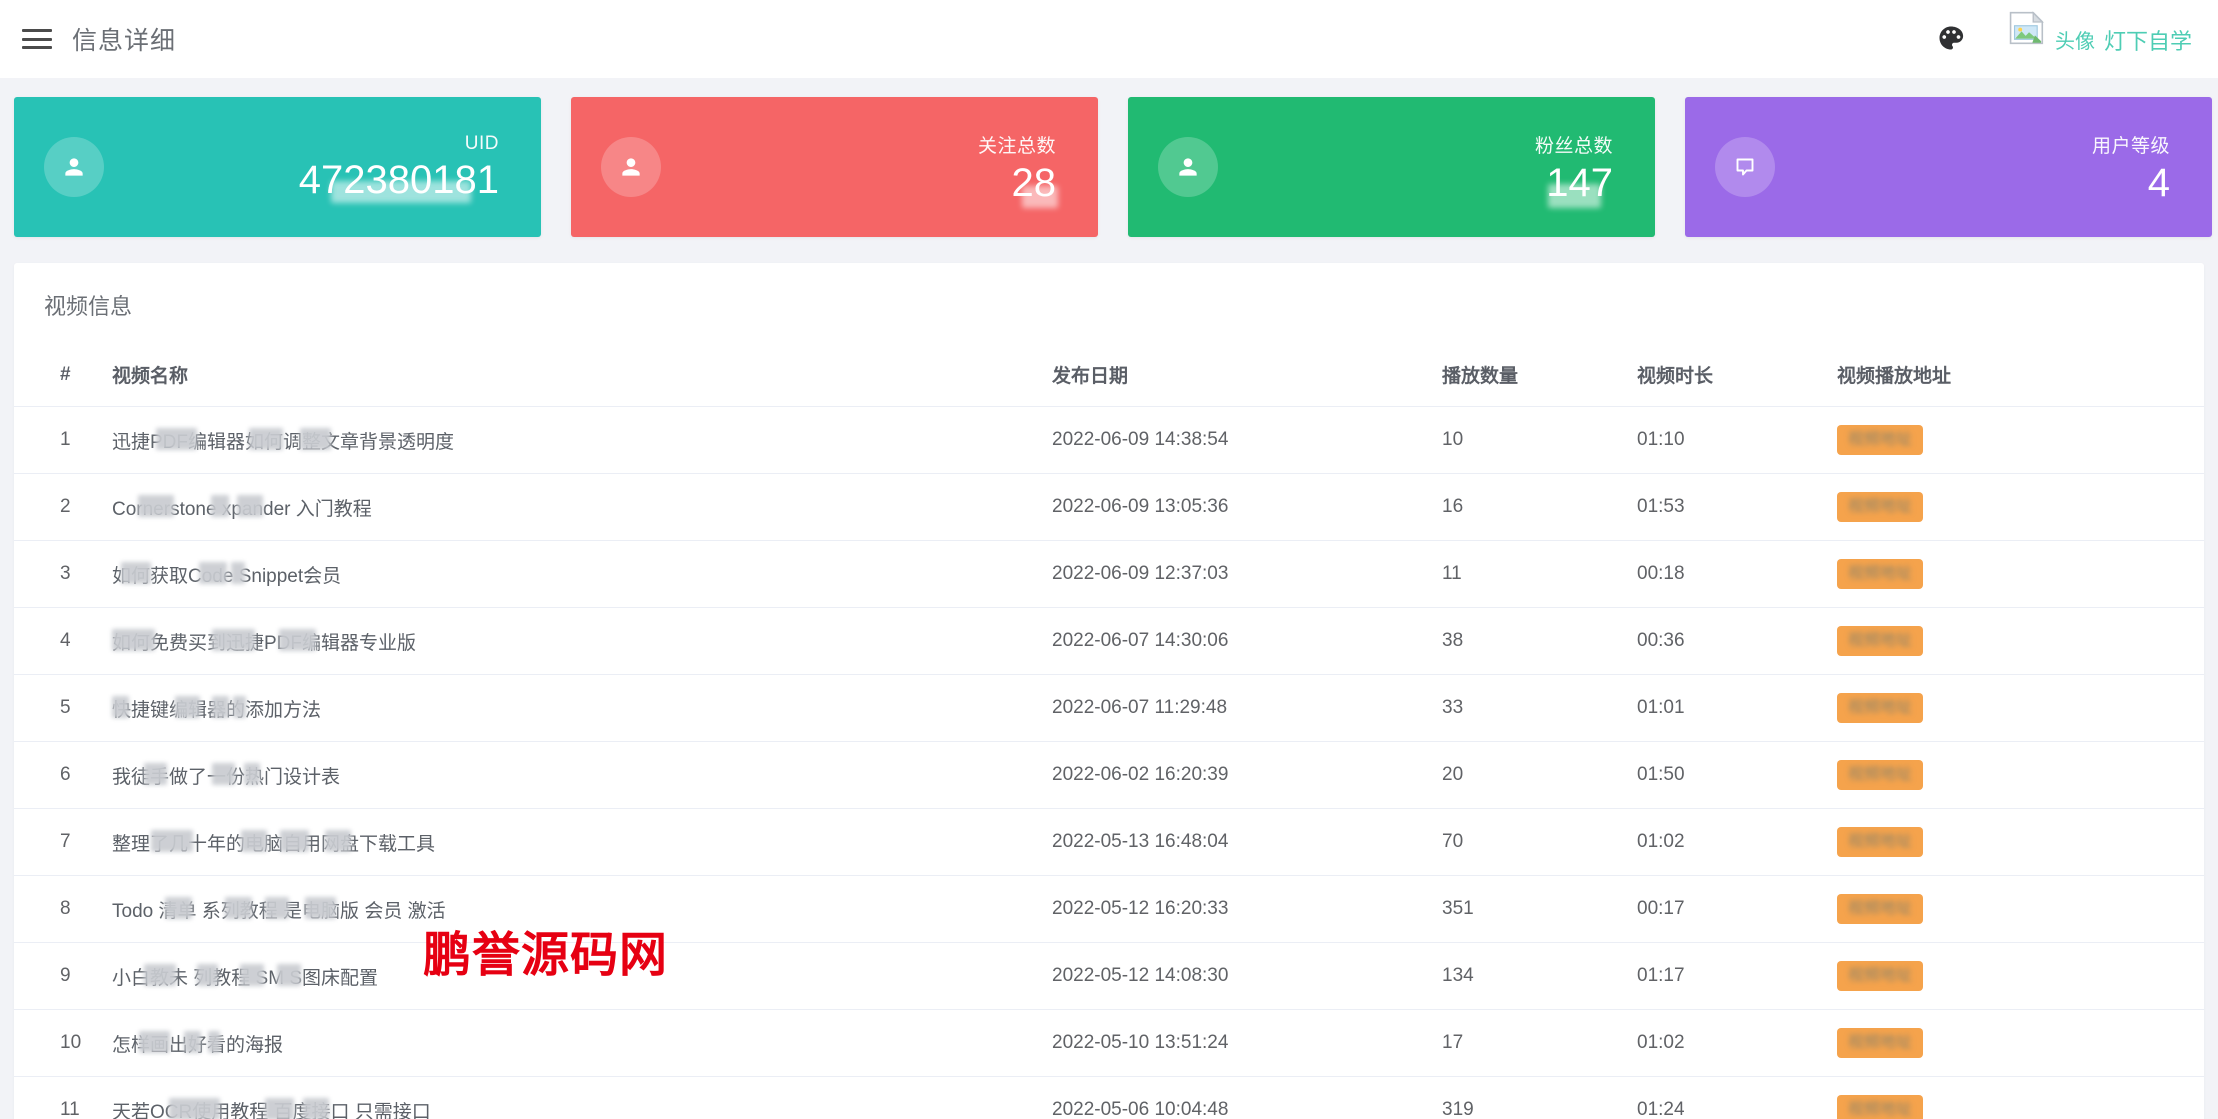 This screenshot has width=2218, height=1119. I want to click on stat-card-label: 用户等级, so click(2130, 146).